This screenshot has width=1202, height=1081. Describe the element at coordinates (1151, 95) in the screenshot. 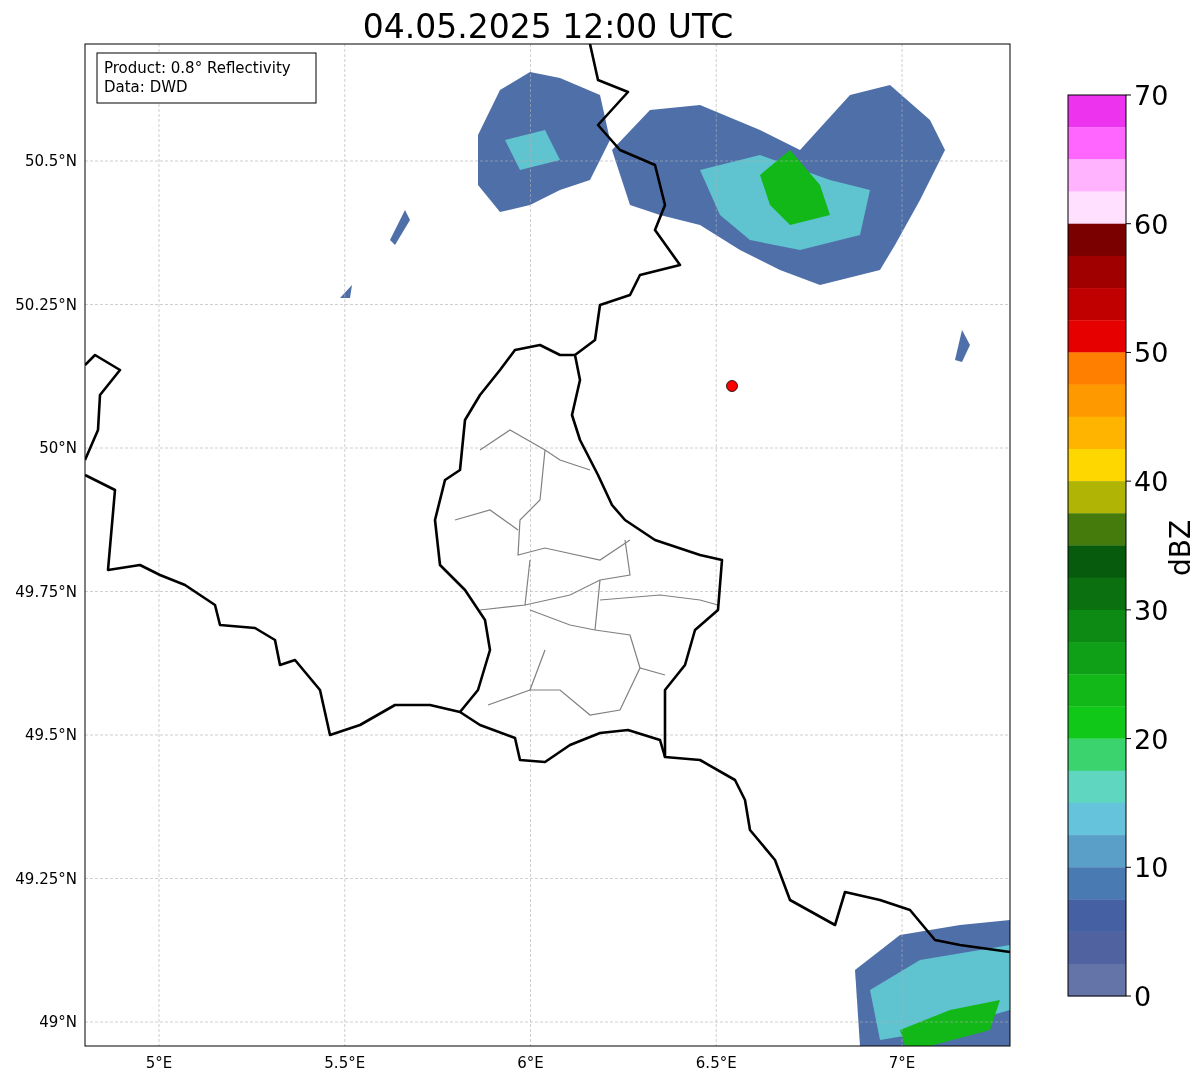

I see `colorbar-tick-label: 70` at that location.